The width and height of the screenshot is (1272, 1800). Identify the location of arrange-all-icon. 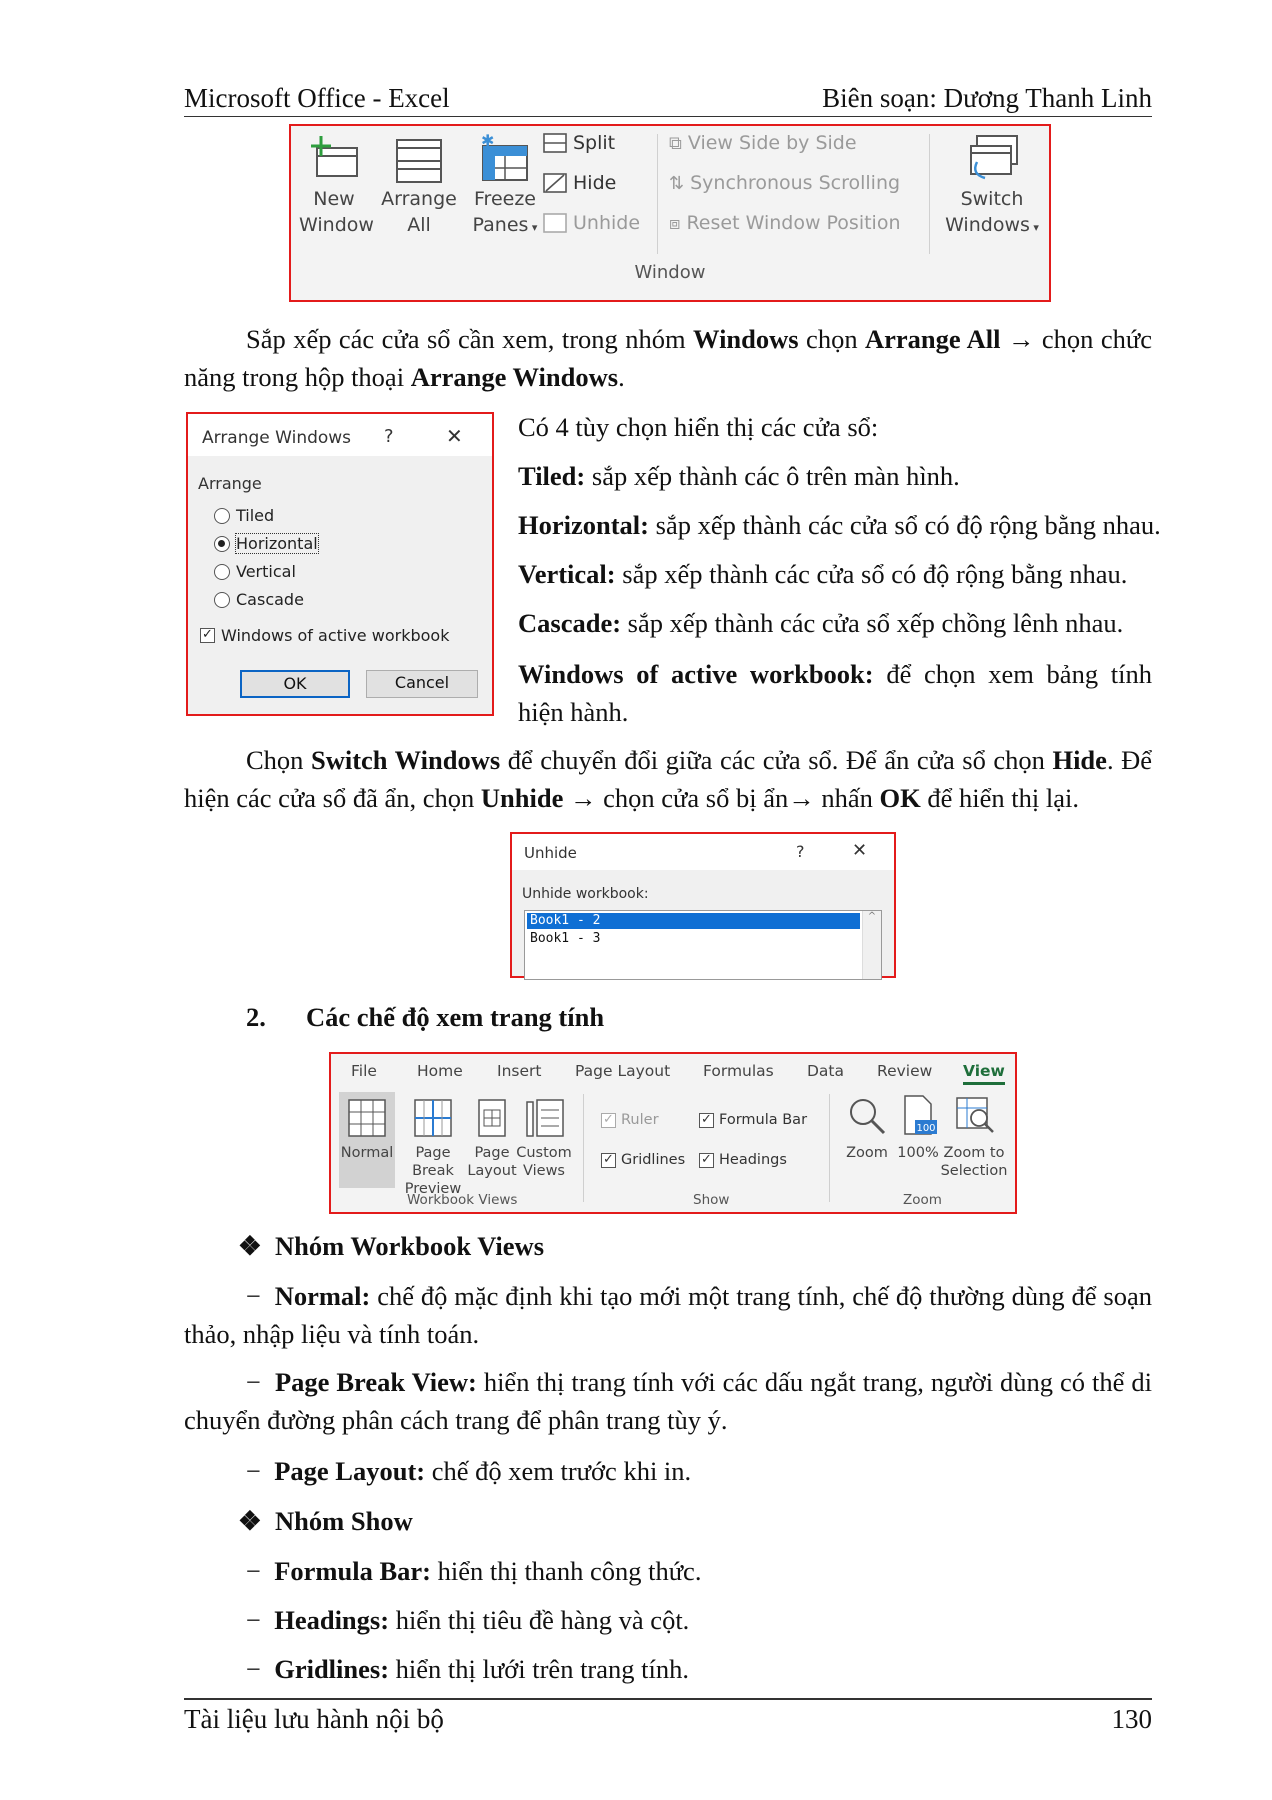
(419, 161).